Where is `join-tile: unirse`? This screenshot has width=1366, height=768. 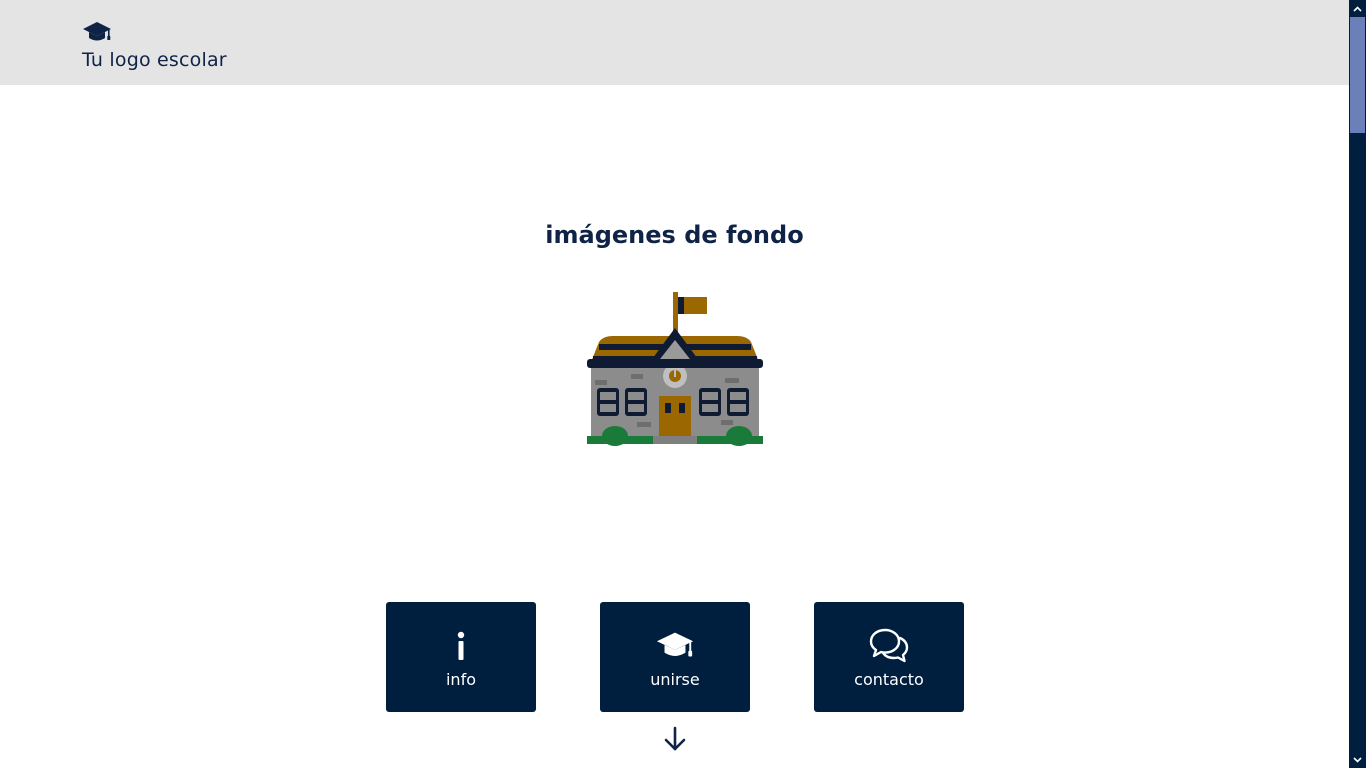 join-tile: unirse is located at coordinates (675, 657).